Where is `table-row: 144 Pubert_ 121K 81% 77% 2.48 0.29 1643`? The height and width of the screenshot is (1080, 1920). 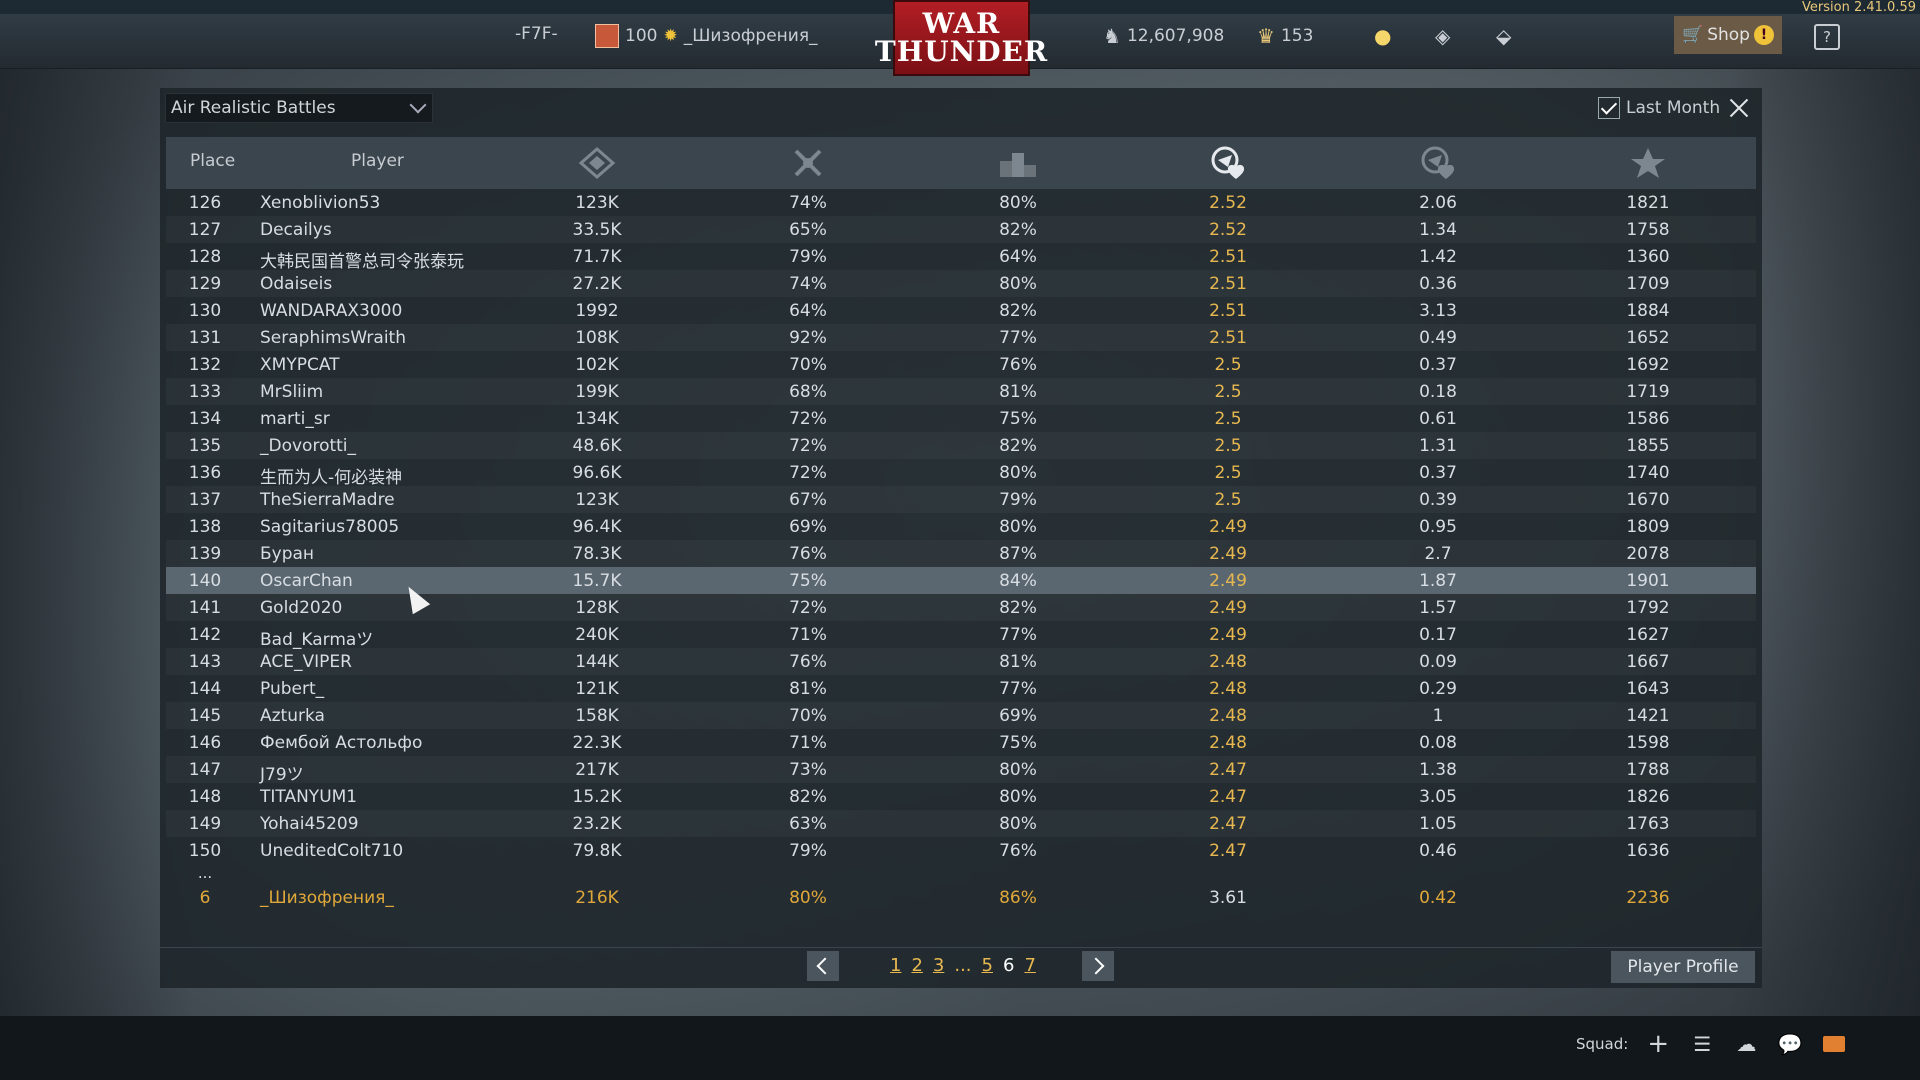
table-row: 144 Pubert_ 121K 81% 77% 2.48 0.29 1643 is located at coordinates (961, 688).